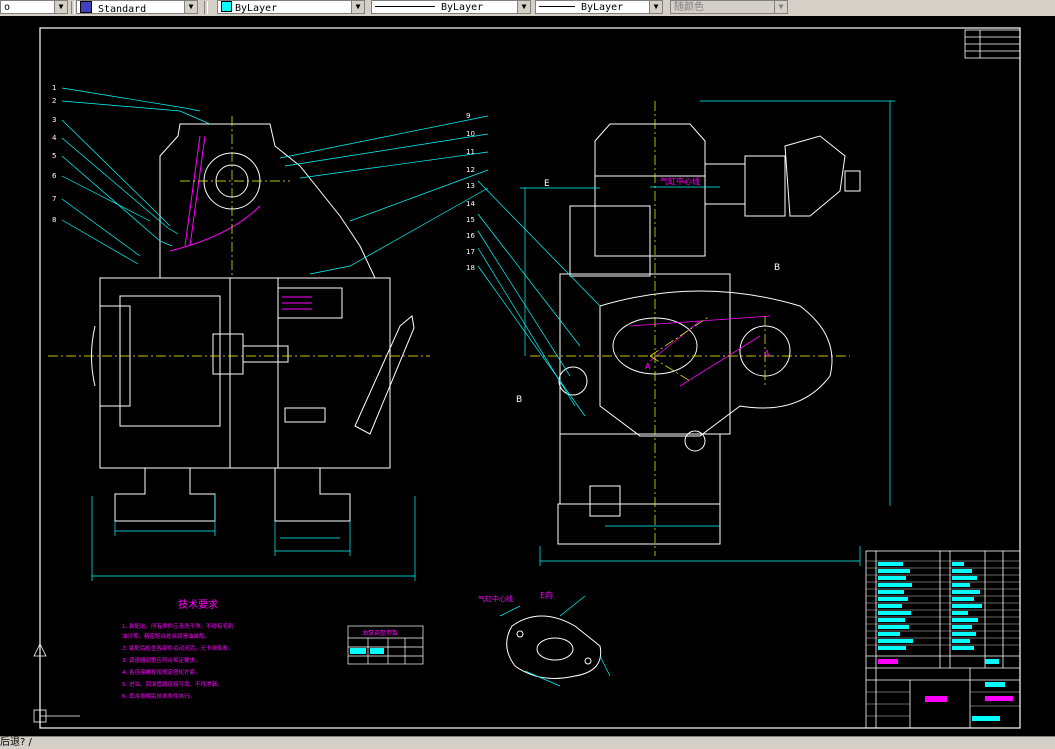  I want to click on linetype-combo: ByLayer ▼, so click(451, 7).